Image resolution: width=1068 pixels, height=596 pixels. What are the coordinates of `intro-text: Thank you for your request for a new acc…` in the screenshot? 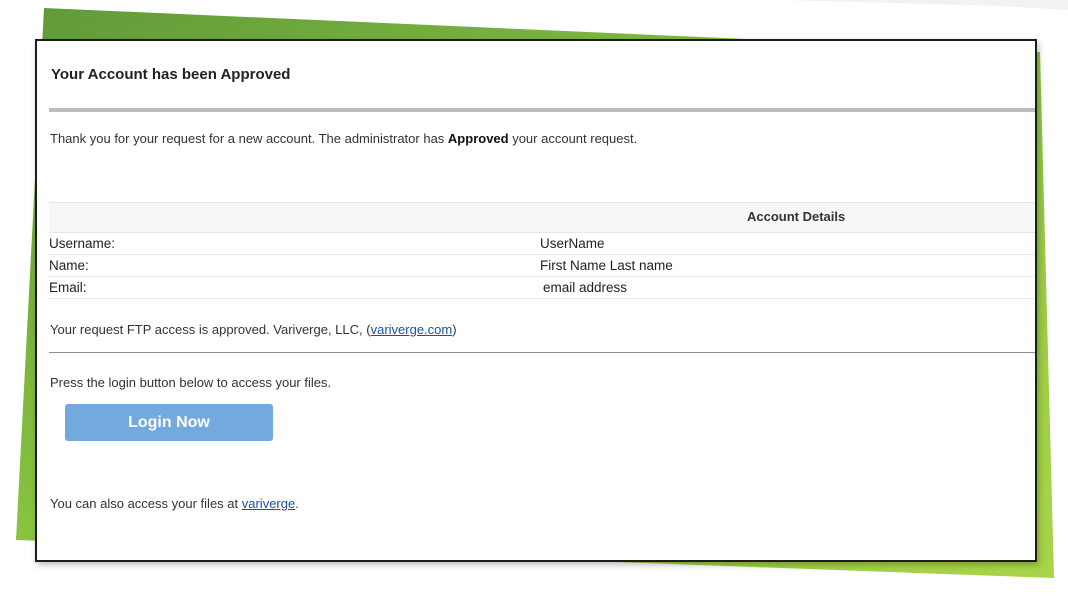 It's located at (343, 138).